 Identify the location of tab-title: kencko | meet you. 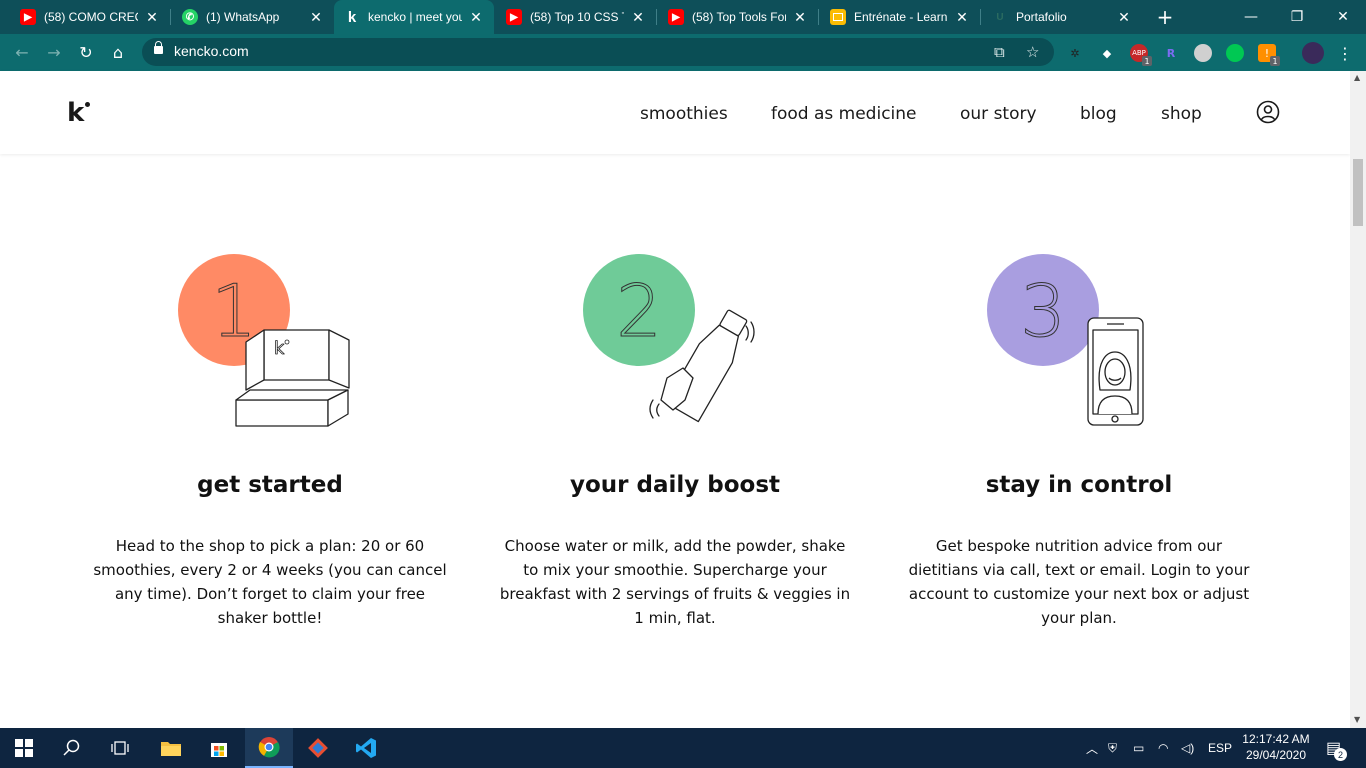
(415, 17).